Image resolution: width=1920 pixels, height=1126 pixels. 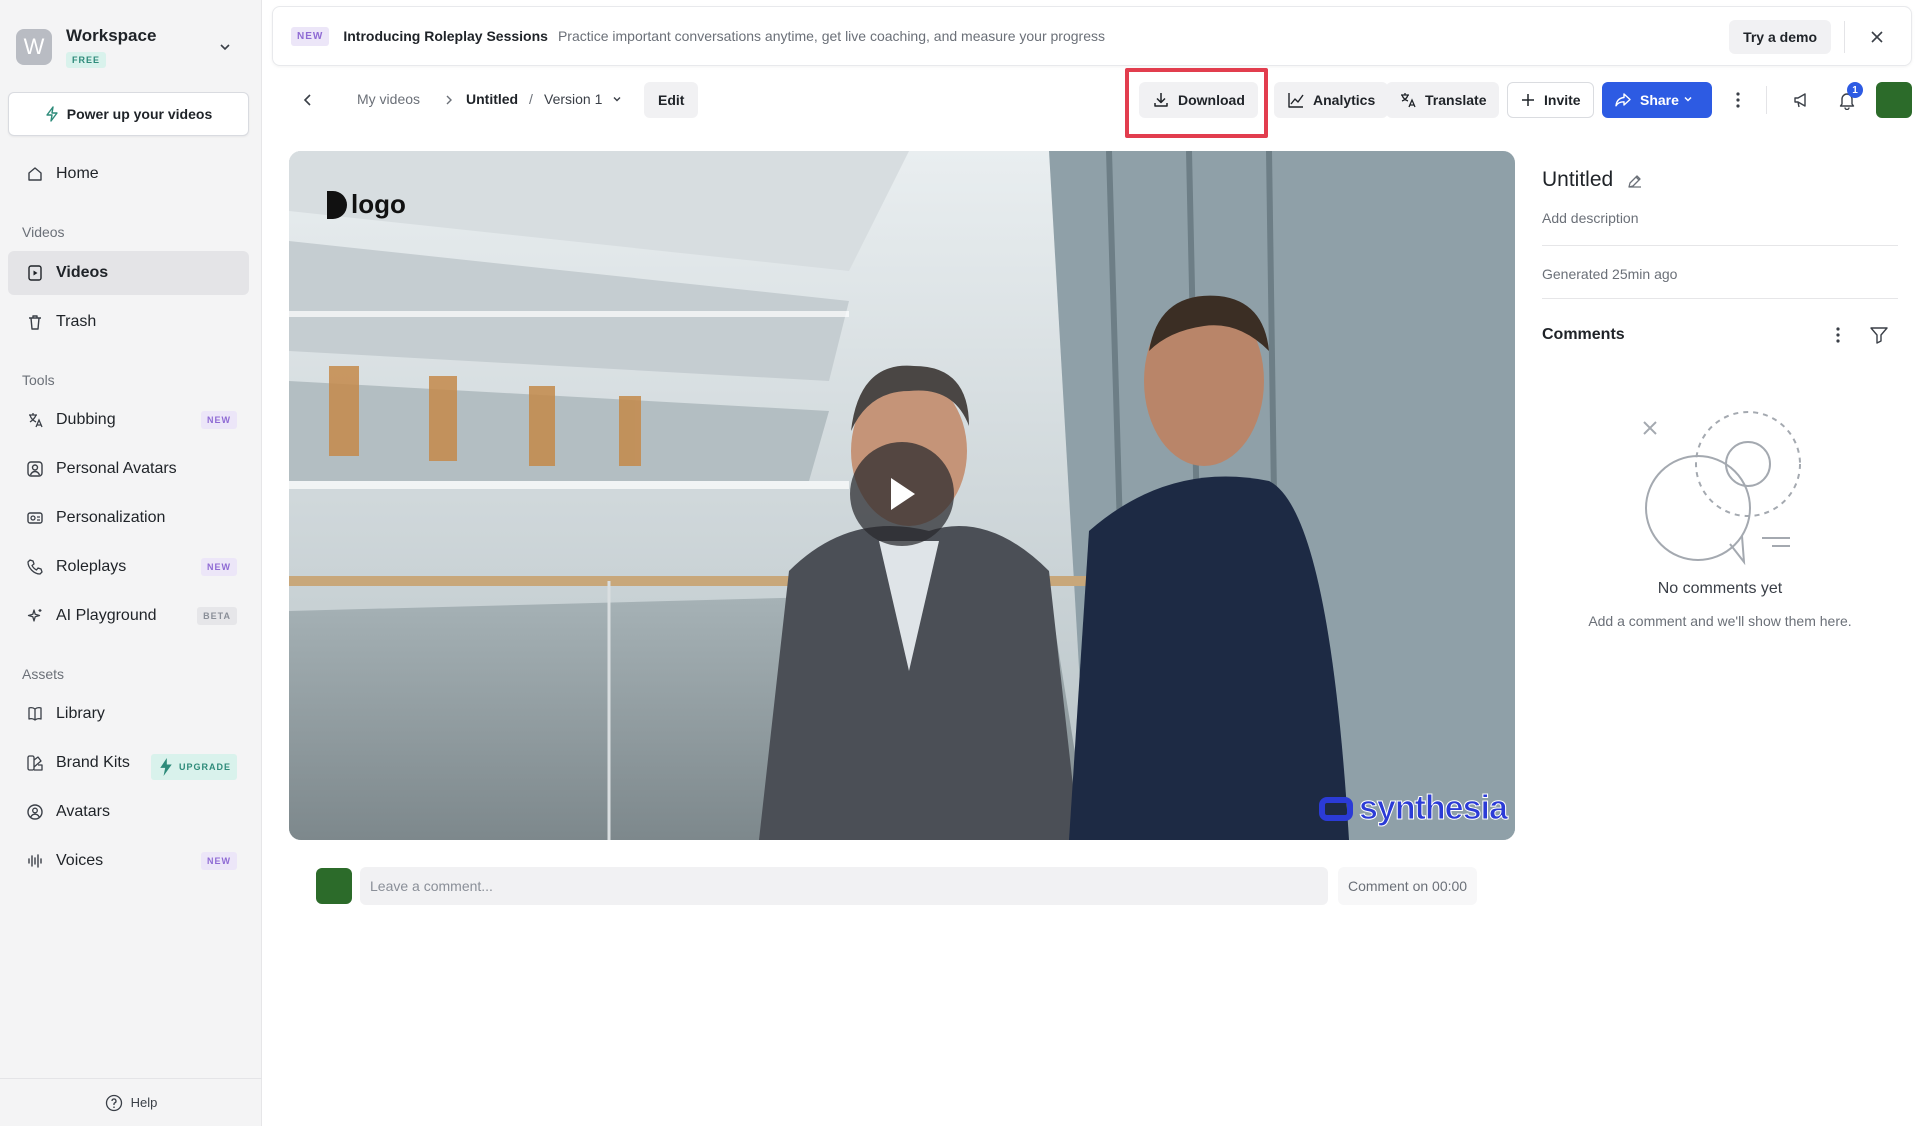 I want to click on megaphone-icon, so click(x=1800, y=100).